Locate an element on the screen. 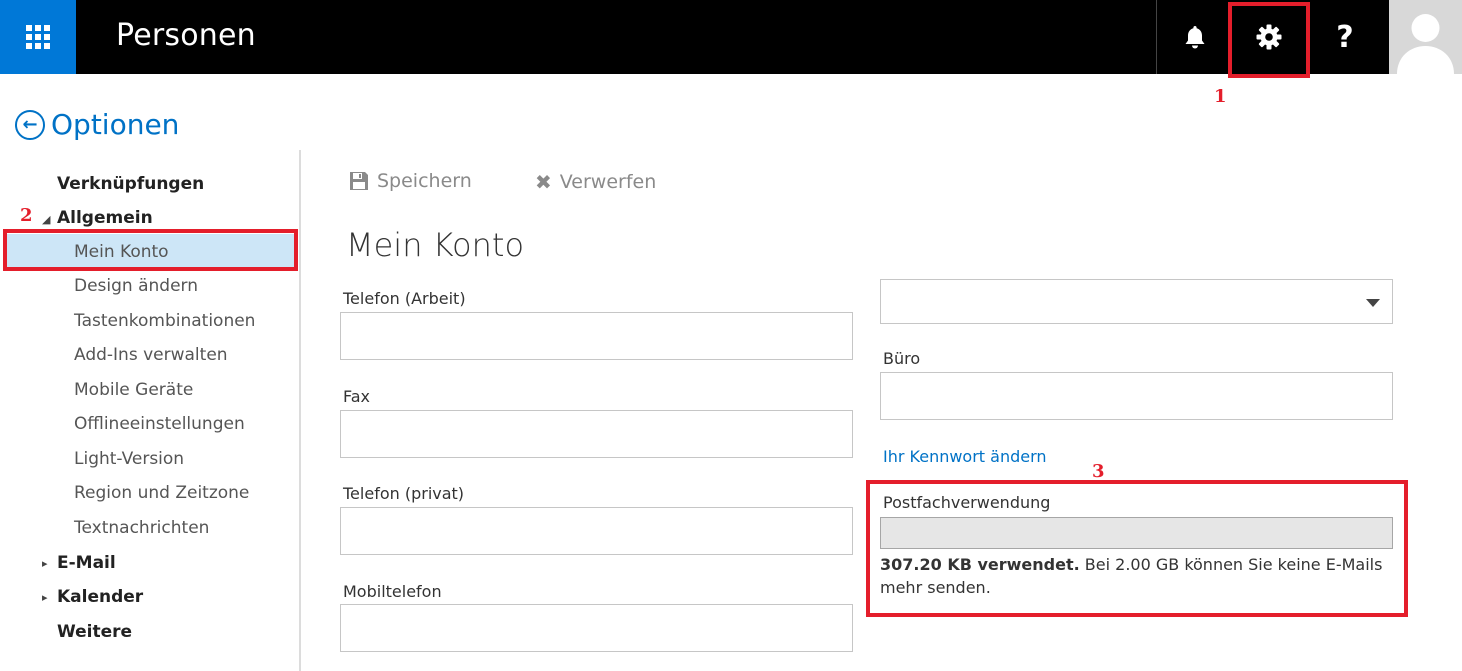 The width and height of the screenshot is (1462, 671). save-icon is located at coordinates (359, 181).